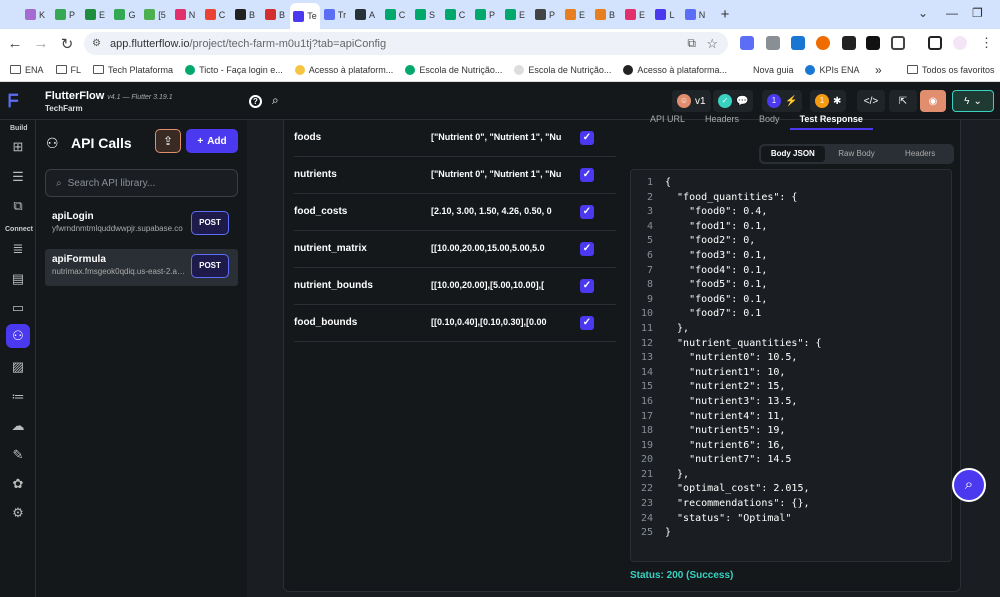 Image resolution: width=1000 pixels, height=597 pixels. Describe the element at coordinates (828, 101) in the screenshot. I see `errors-pill: 1 ✱` at that location.